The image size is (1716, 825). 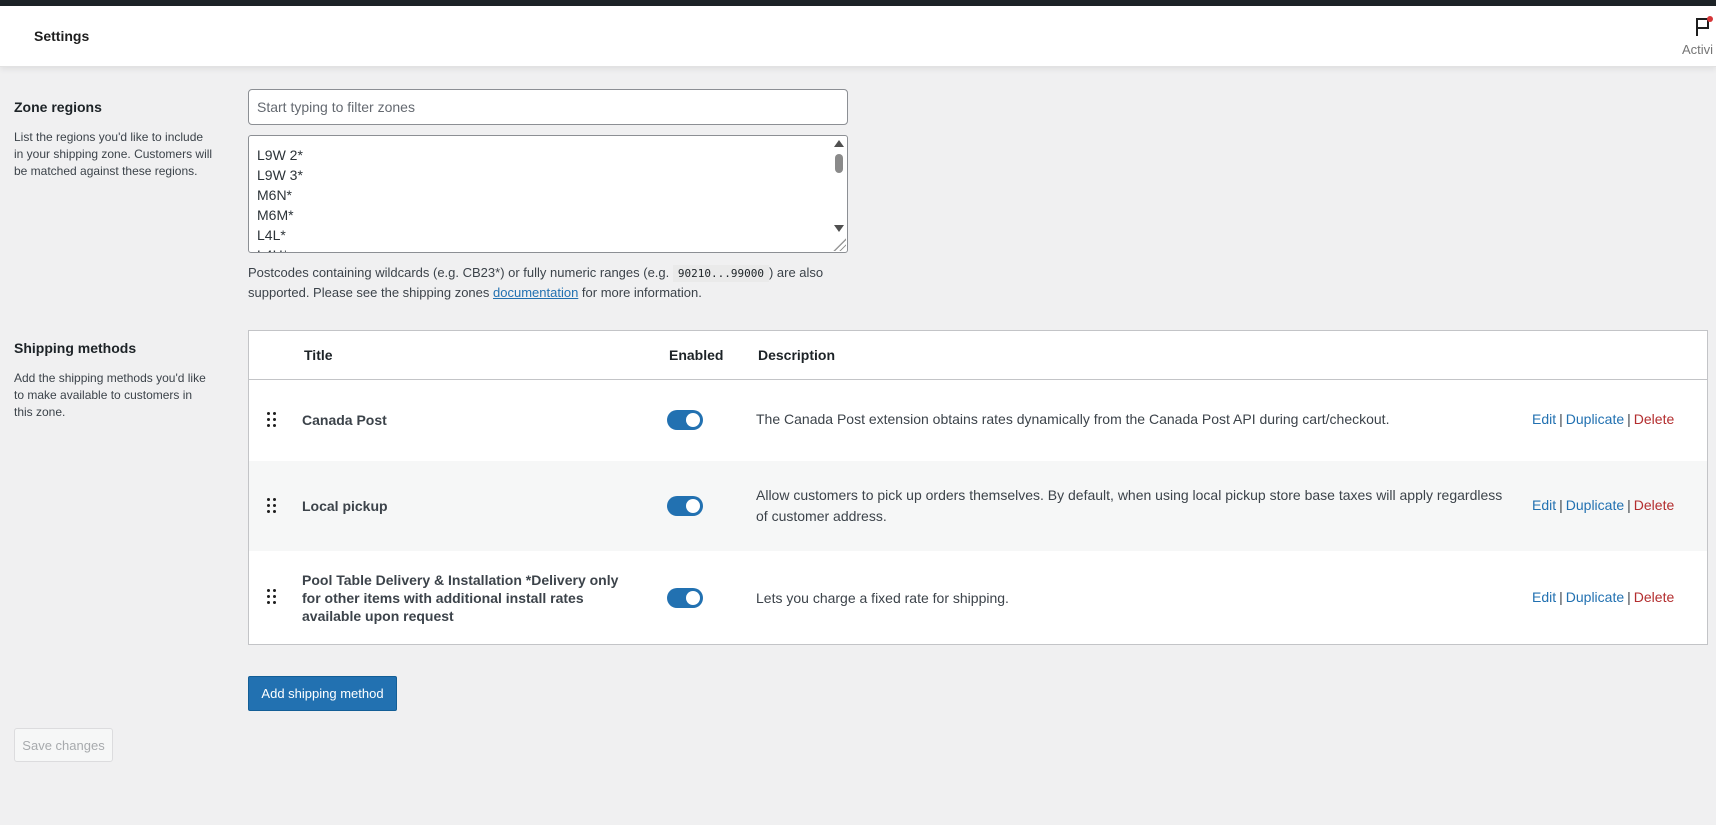 I want to click on save-changes-button: Save changes, so click(x=63, y=745).